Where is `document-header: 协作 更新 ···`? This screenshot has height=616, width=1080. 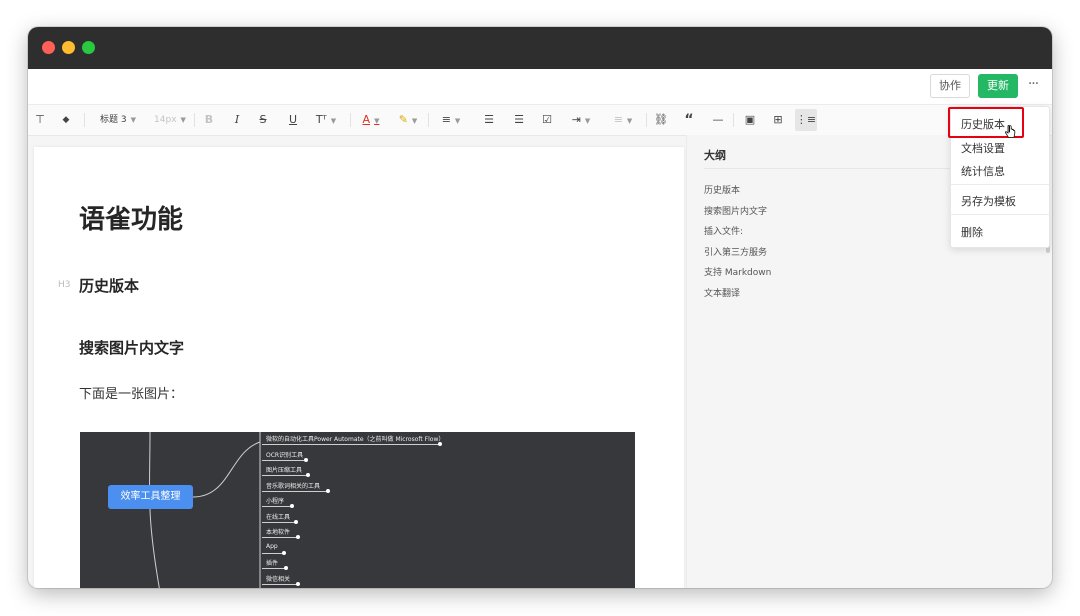
document-header: 协作 更新 ··· is located at coordinates (540, 87).